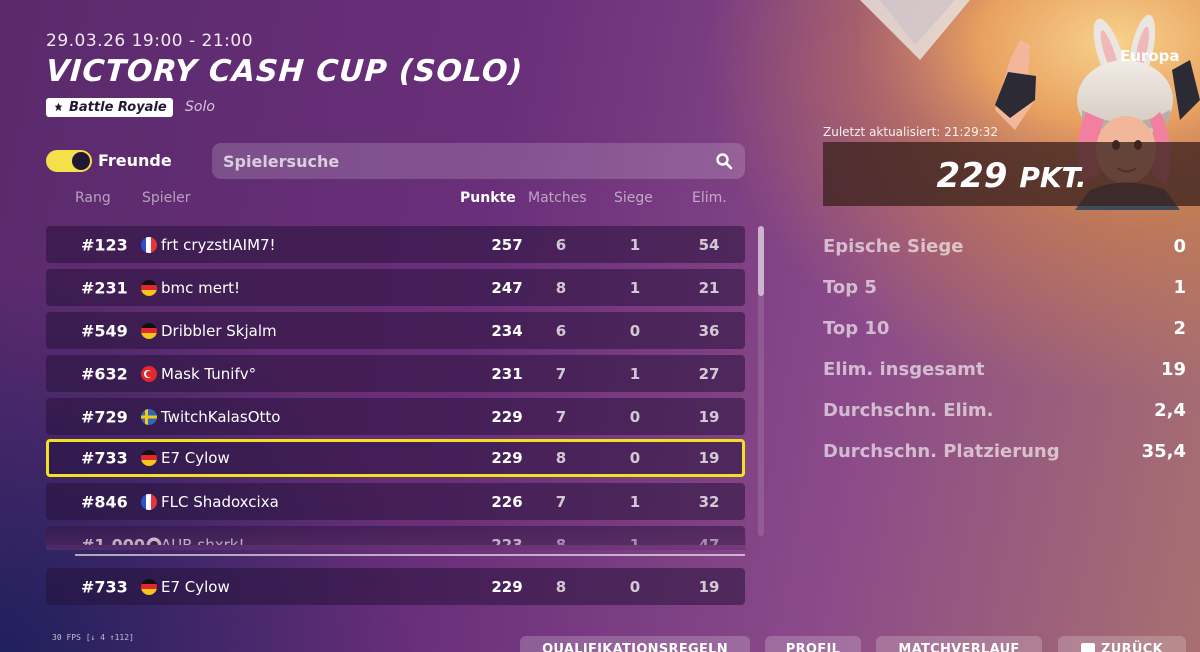  What do you see at coordinates (149, 416) in the screenshot?
I see `flag-se-icon` at bounding box center [149, 416].